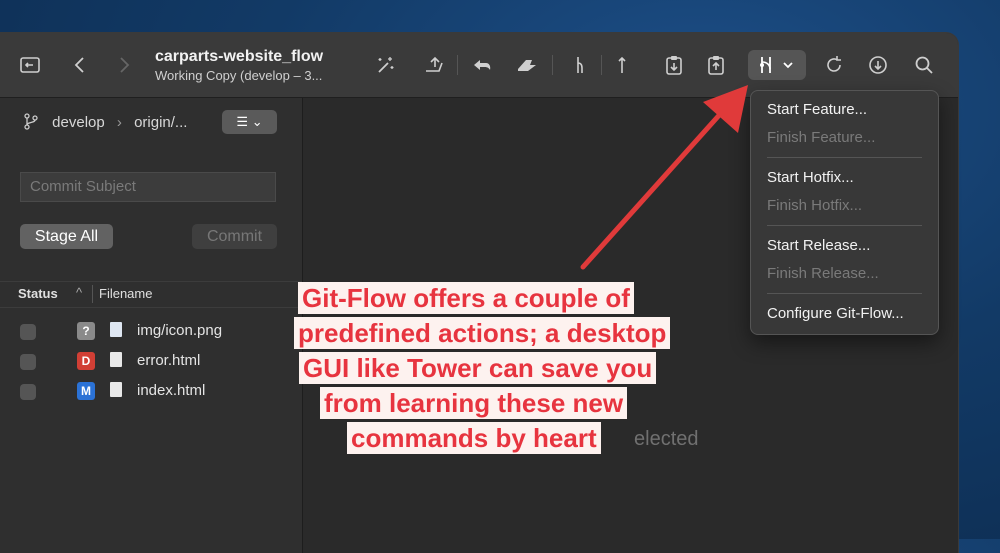 The width and height of the screenshot is (1000, 553). I want to click on callout-line: GUI like Tower can save you, so click(478, 368).